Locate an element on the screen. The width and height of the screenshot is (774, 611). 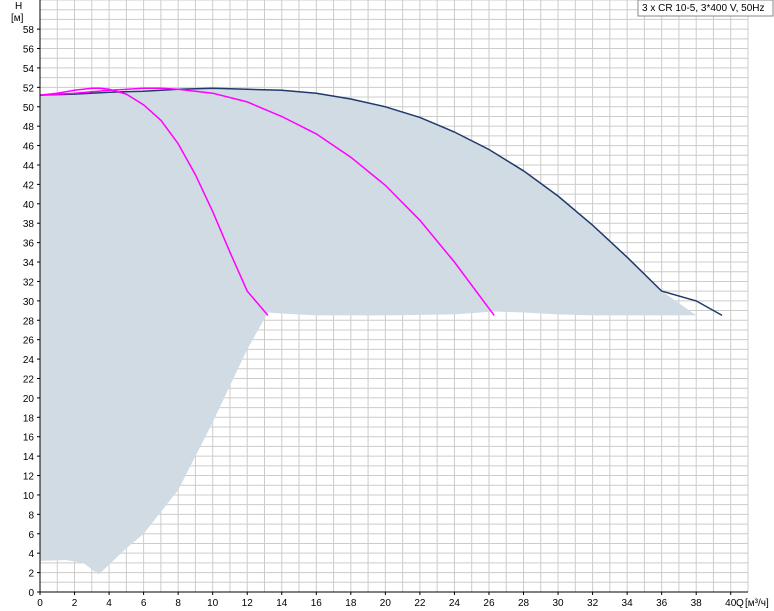
x-axis-label: Q is located at coordinates (740, 603).